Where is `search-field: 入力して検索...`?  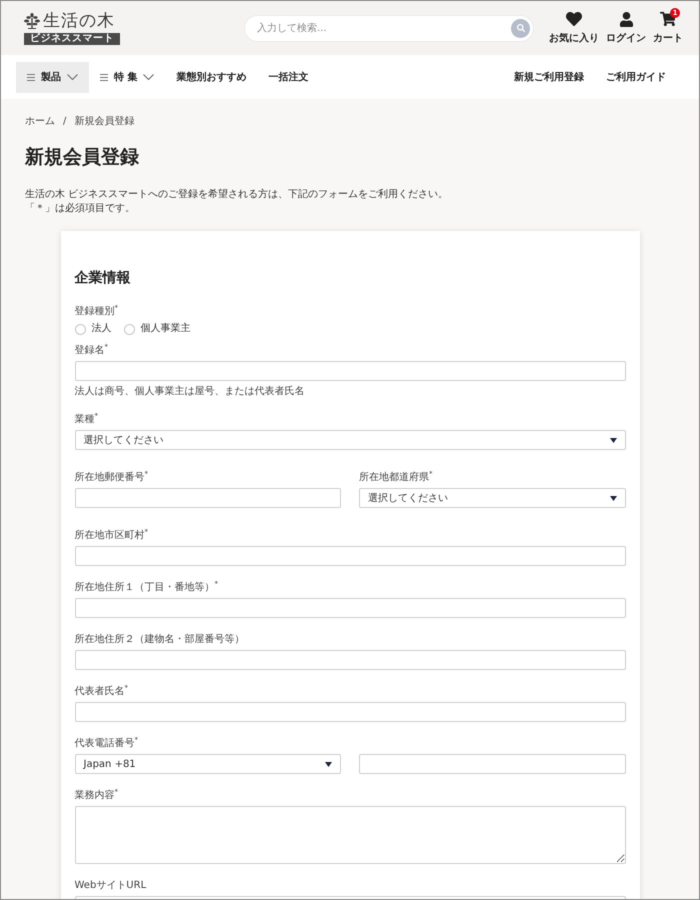
search-field: 入力して検索... is located at coordinates (389, 28).